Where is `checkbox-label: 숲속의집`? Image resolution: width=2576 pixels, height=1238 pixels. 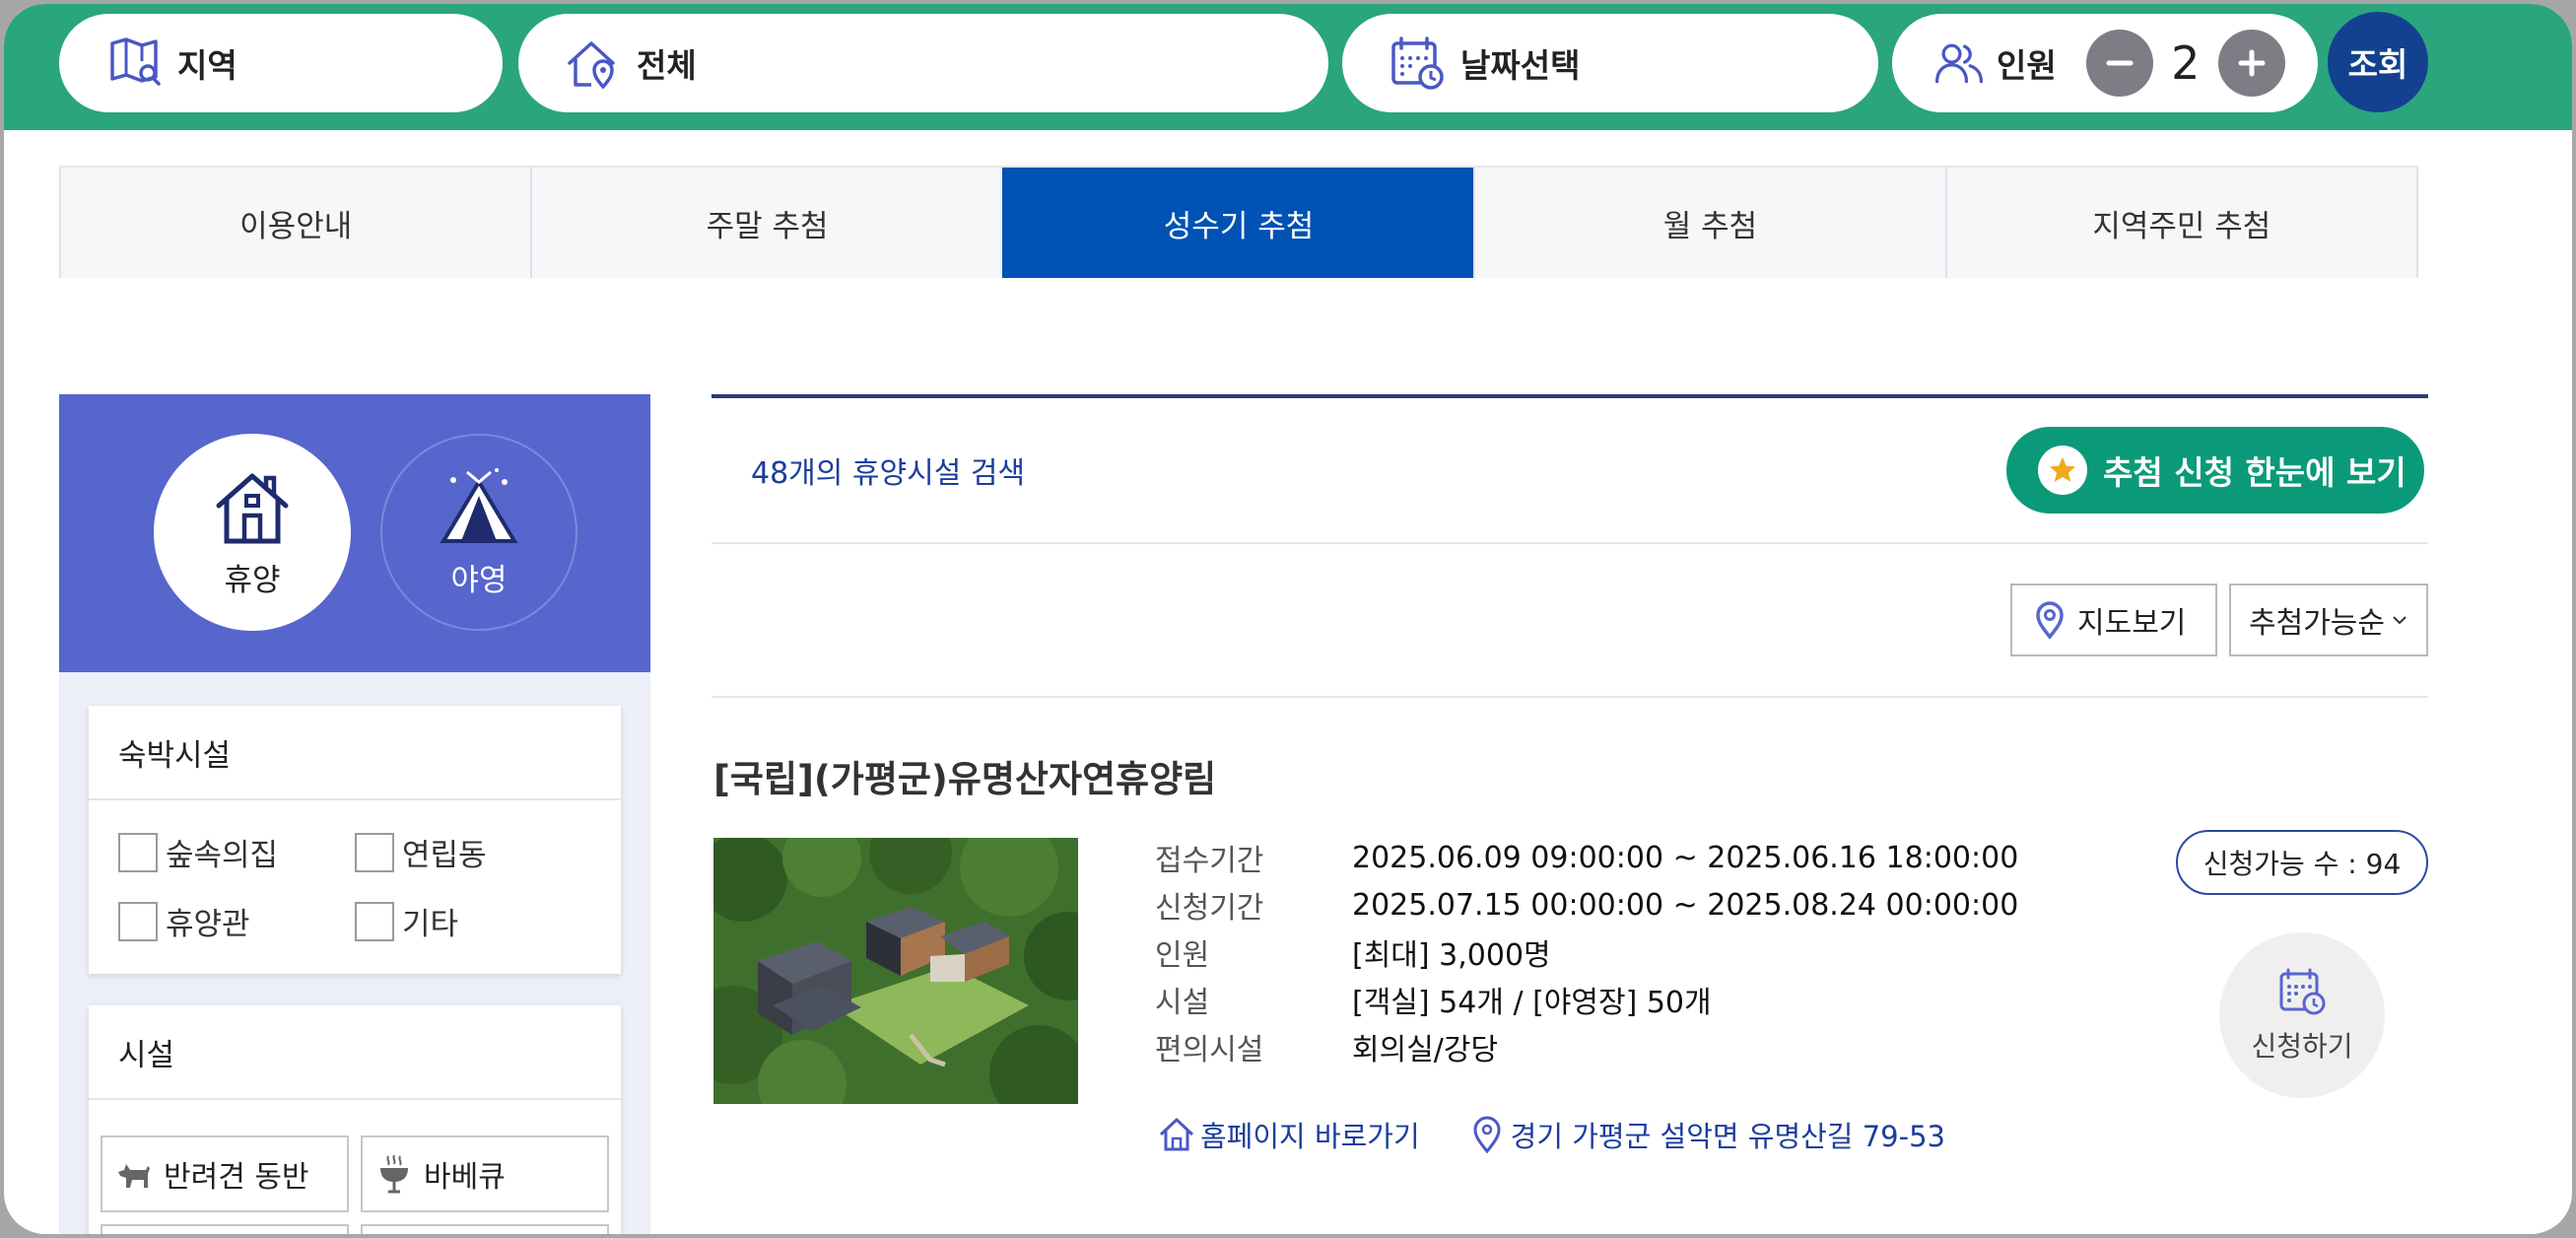 checkbox-label: 숲속의집 is located at coordinates (222, 855).